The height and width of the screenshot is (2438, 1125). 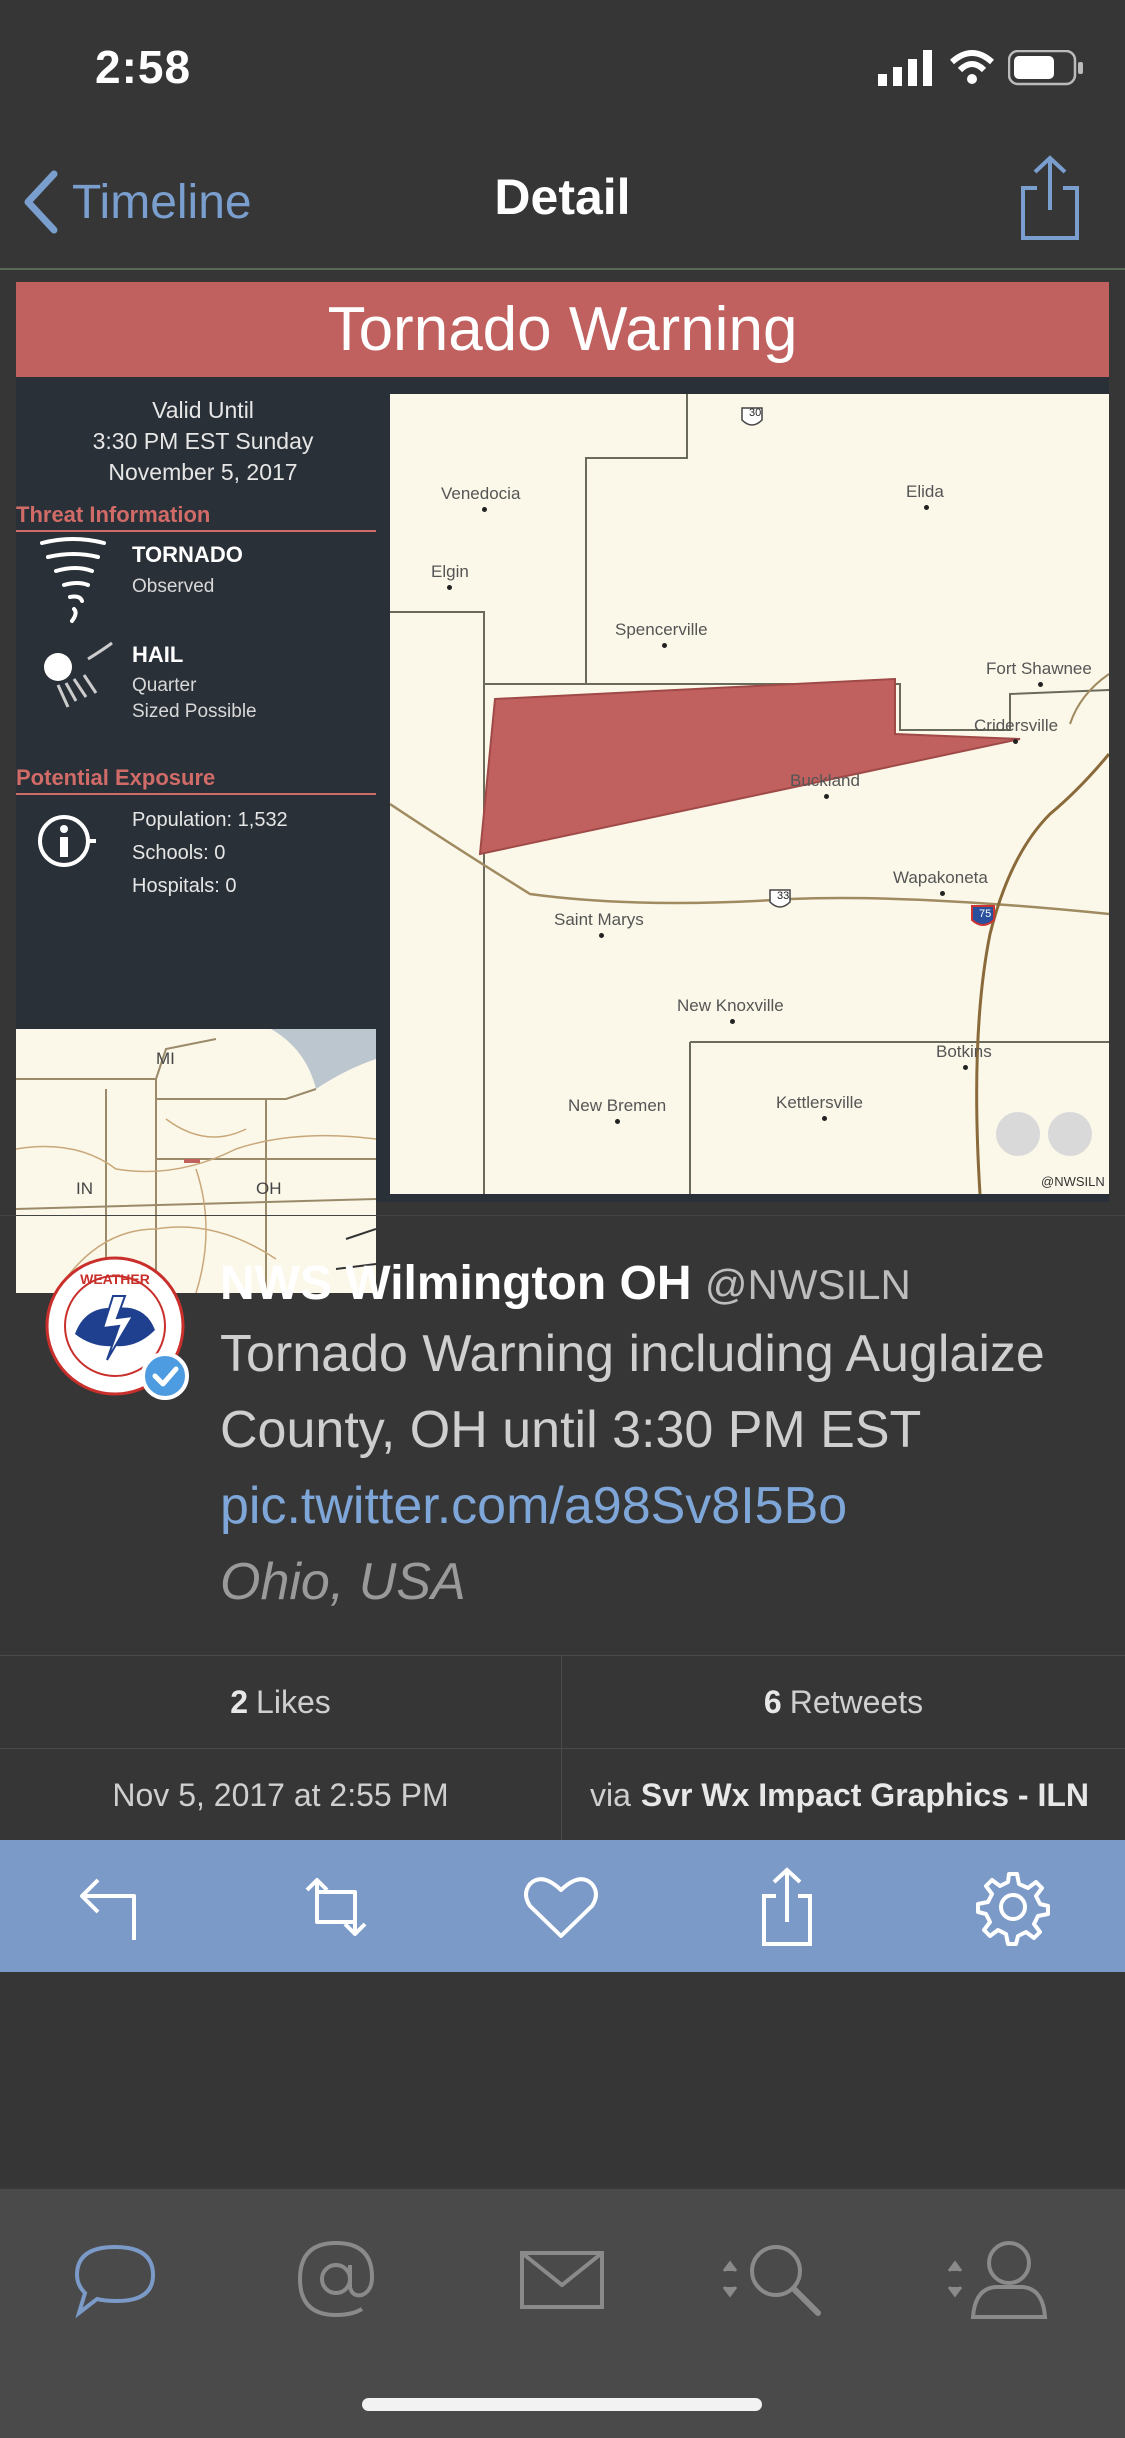 What do you see at coordinates (143, 67) in the screenshot?
I see `status-time: 2:58` at bounding box center [143, 67].